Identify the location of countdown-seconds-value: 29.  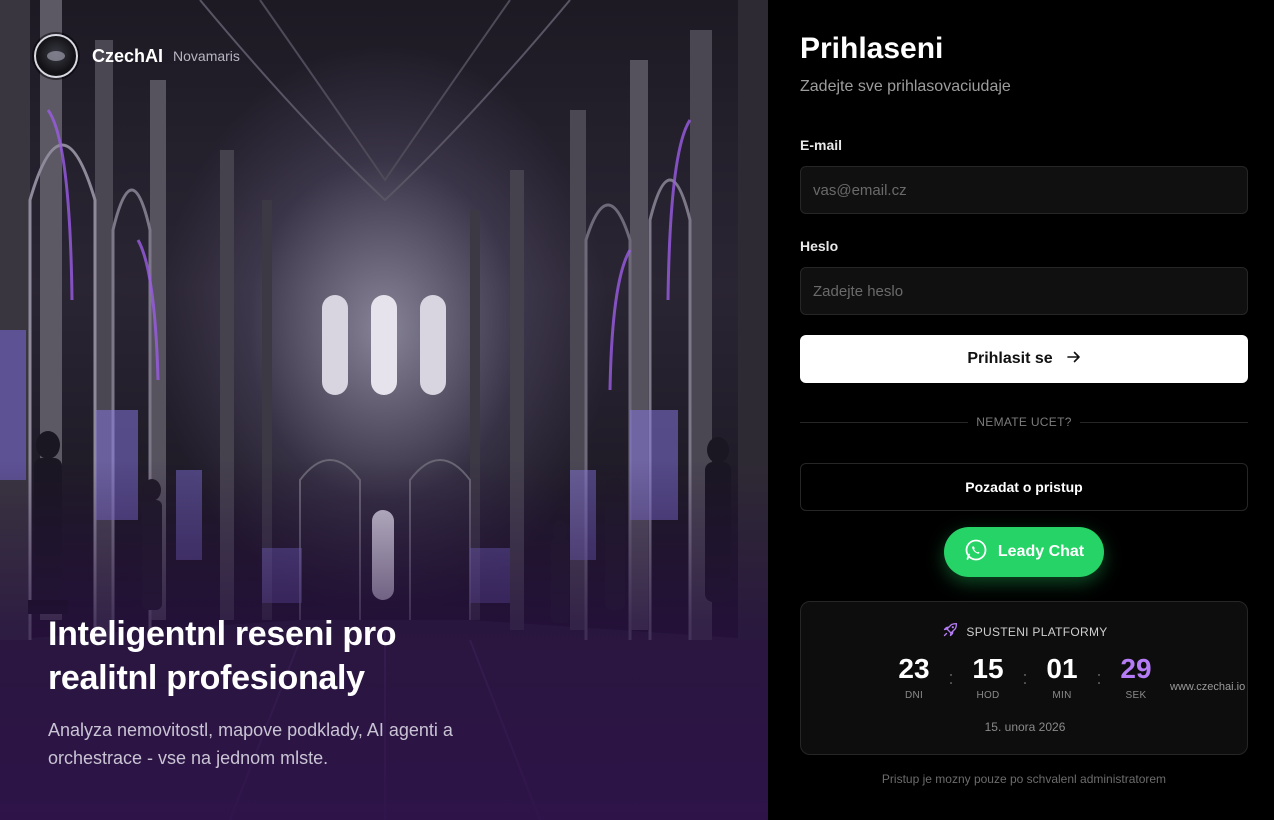
(1136, 668).